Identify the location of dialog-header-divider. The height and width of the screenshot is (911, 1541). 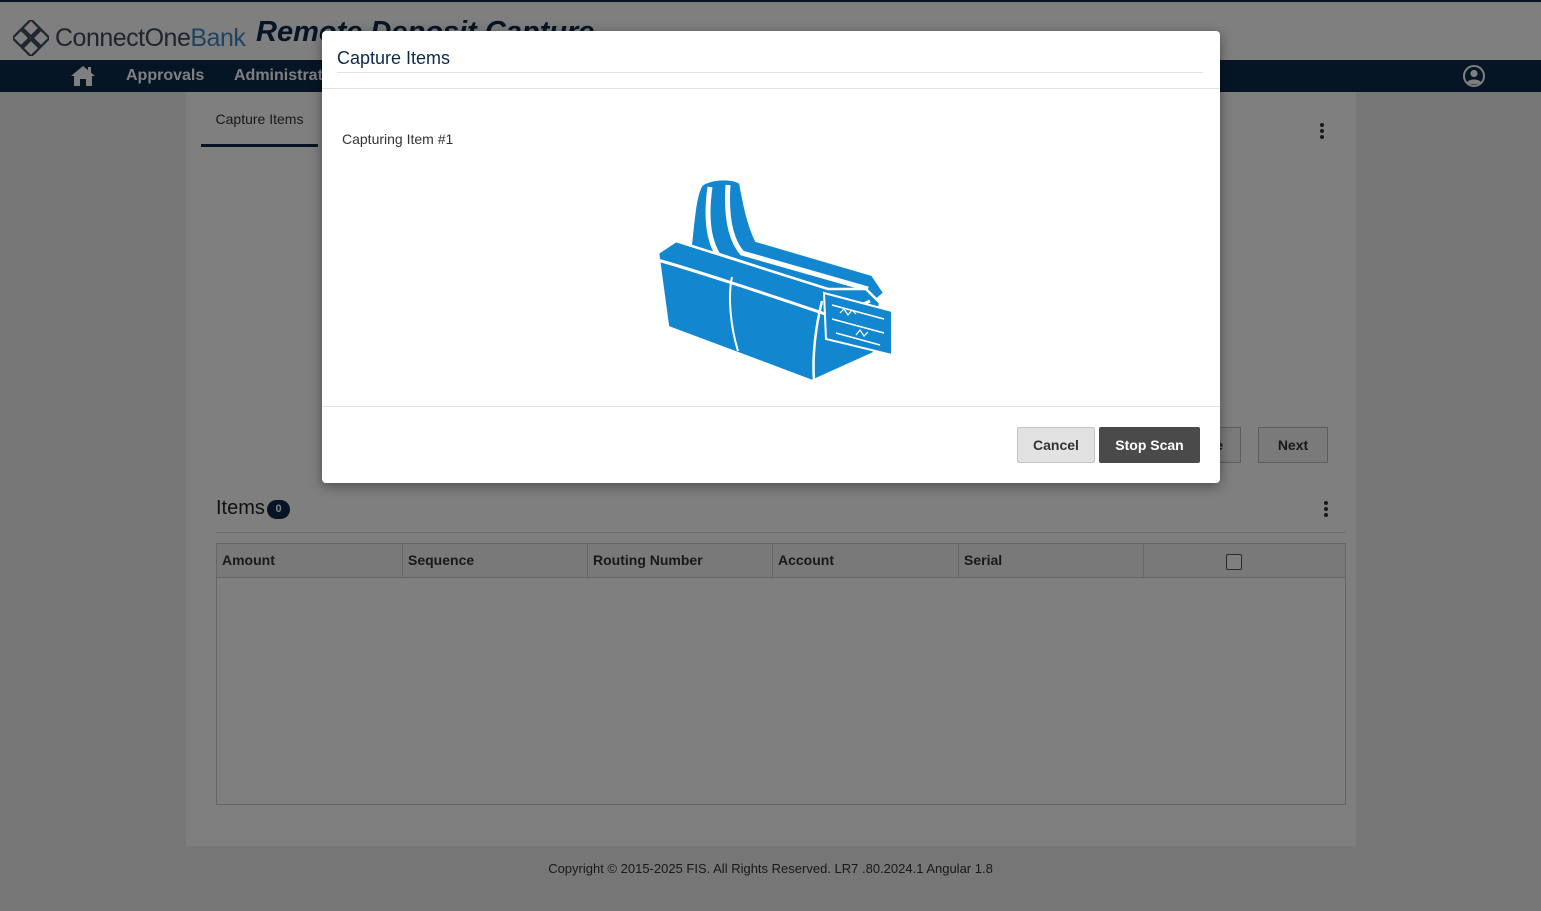
(771, 88).